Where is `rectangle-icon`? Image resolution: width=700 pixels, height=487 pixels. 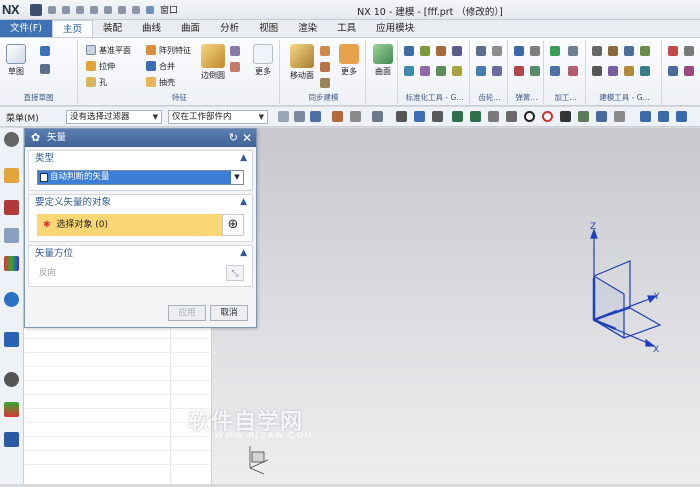
rectangle-icon is located at coordinates (45, 69).